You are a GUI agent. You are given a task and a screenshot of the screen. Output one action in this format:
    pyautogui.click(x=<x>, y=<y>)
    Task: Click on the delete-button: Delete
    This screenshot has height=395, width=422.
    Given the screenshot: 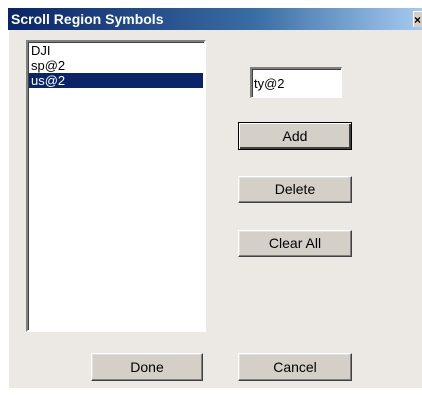 What is the action you would take?
    pyautogui.click(x=295, y=189)
    